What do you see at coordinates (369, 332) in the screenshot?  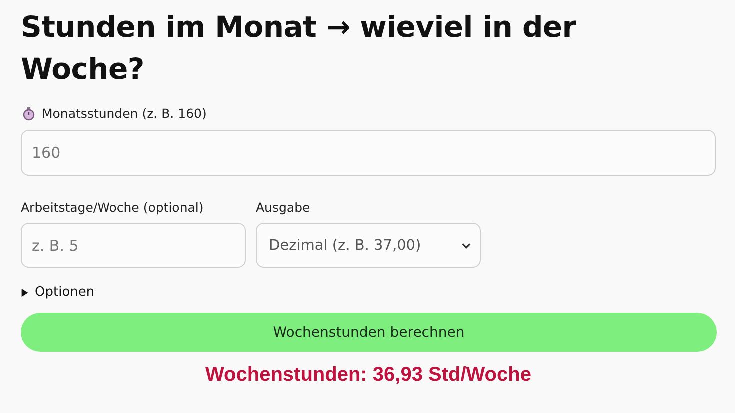 I see `calculate-button: Wochenstunden berechnen` at bounding box center [369, 332].